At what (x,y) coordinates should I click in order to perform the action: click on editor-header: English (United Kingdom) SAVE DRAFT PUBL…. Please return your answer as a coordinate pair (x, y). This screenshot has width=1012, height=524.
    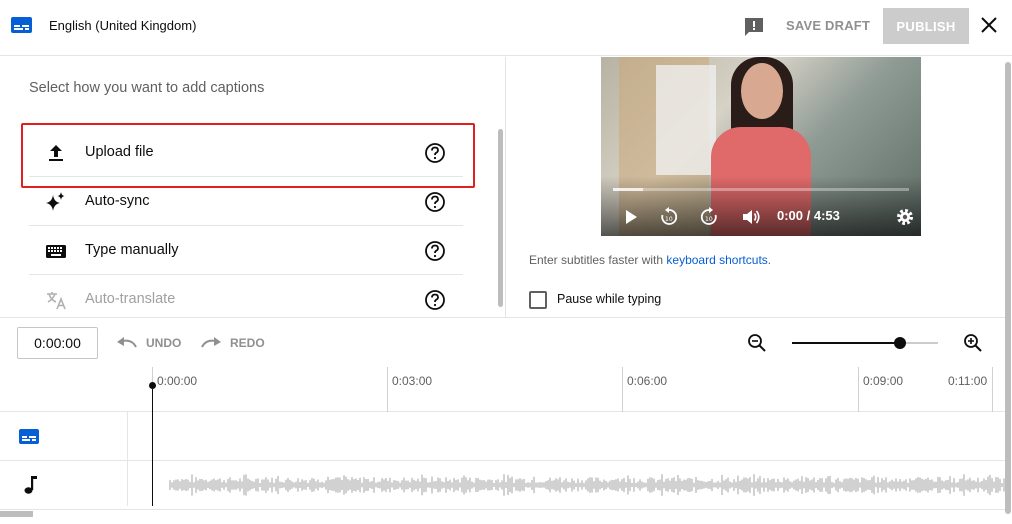
    Looking at the image, I should click on (506, 28).